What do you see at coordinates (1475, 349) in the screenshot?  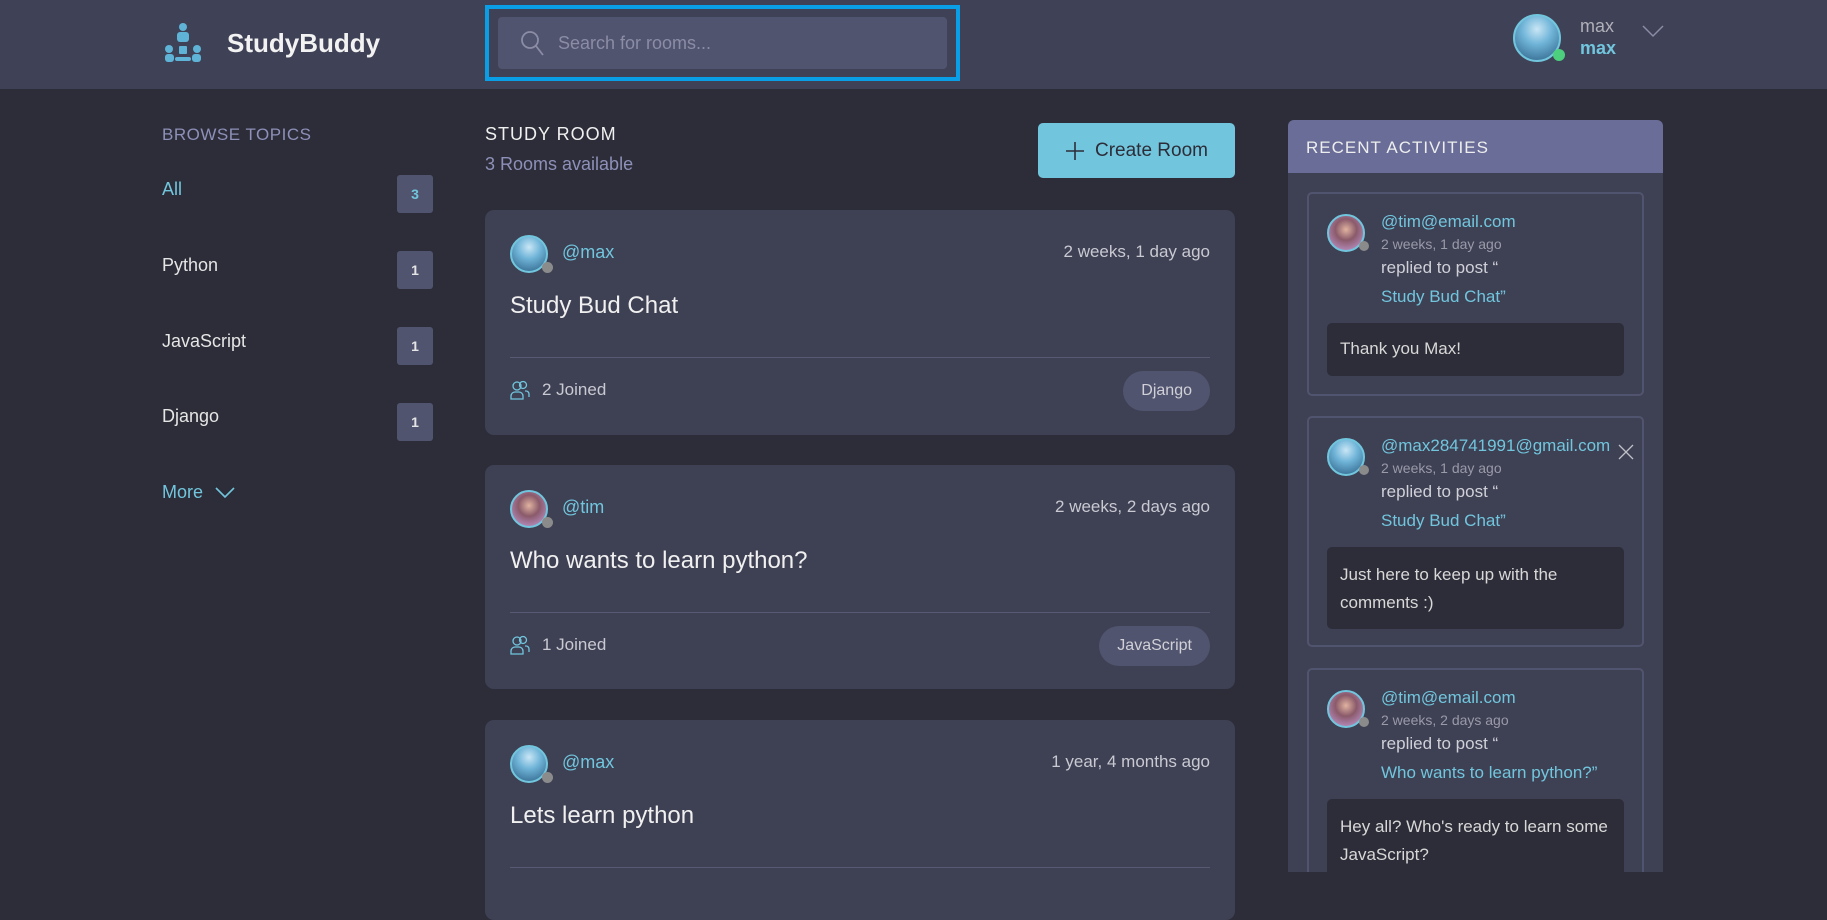 I see `activity-message: Thank you Max!` at bounding box center [1475, 349].